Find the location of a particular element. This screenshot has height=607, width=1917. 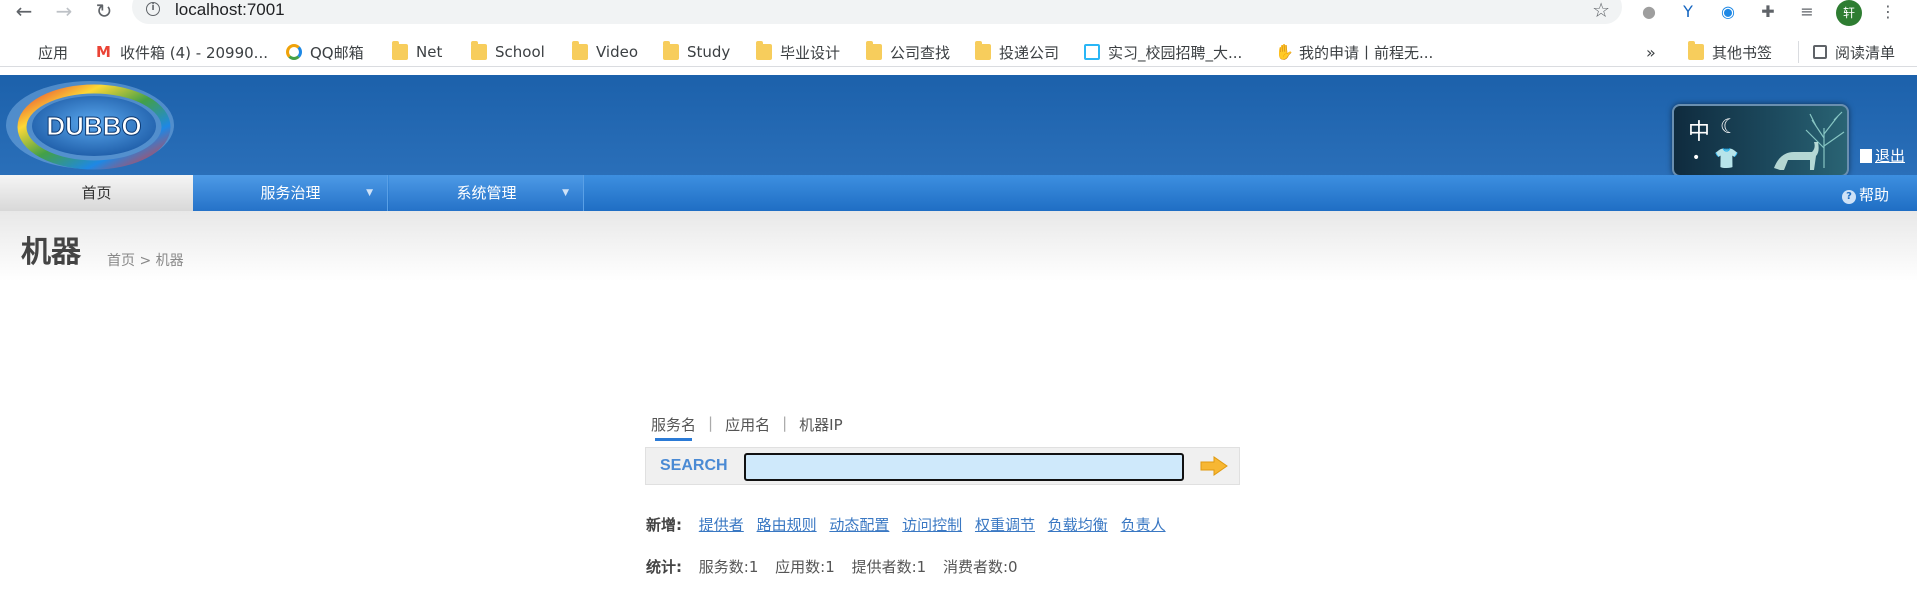

job-site-icon is located at coordinates (1092, 52).